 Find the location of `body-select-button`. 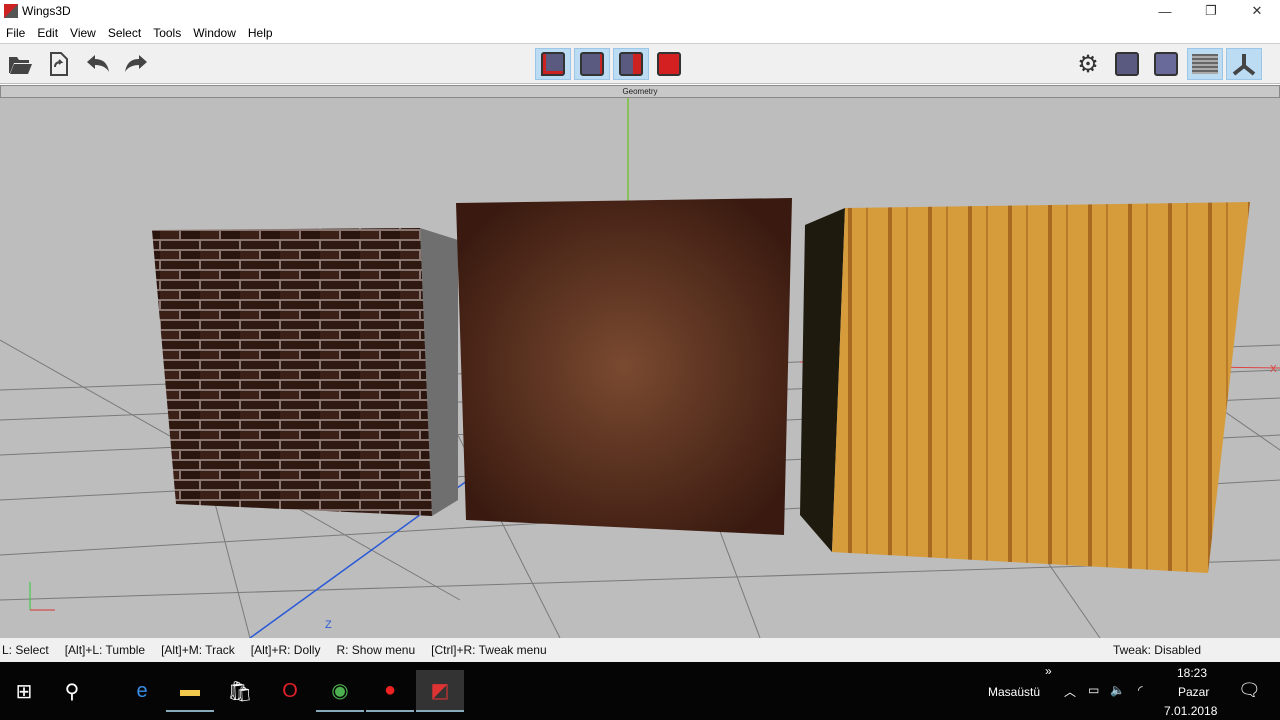

body-select-button is located at coordinates (669, 64).